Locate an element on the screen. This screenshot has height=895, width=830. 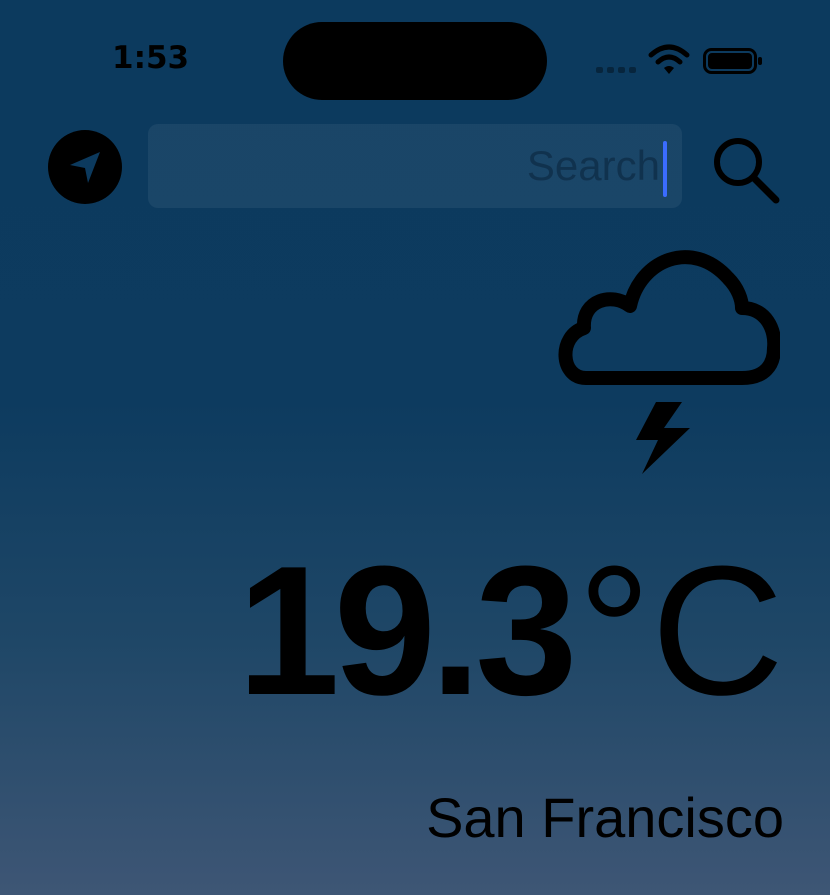
location-button is located at coordinates (85, 167).